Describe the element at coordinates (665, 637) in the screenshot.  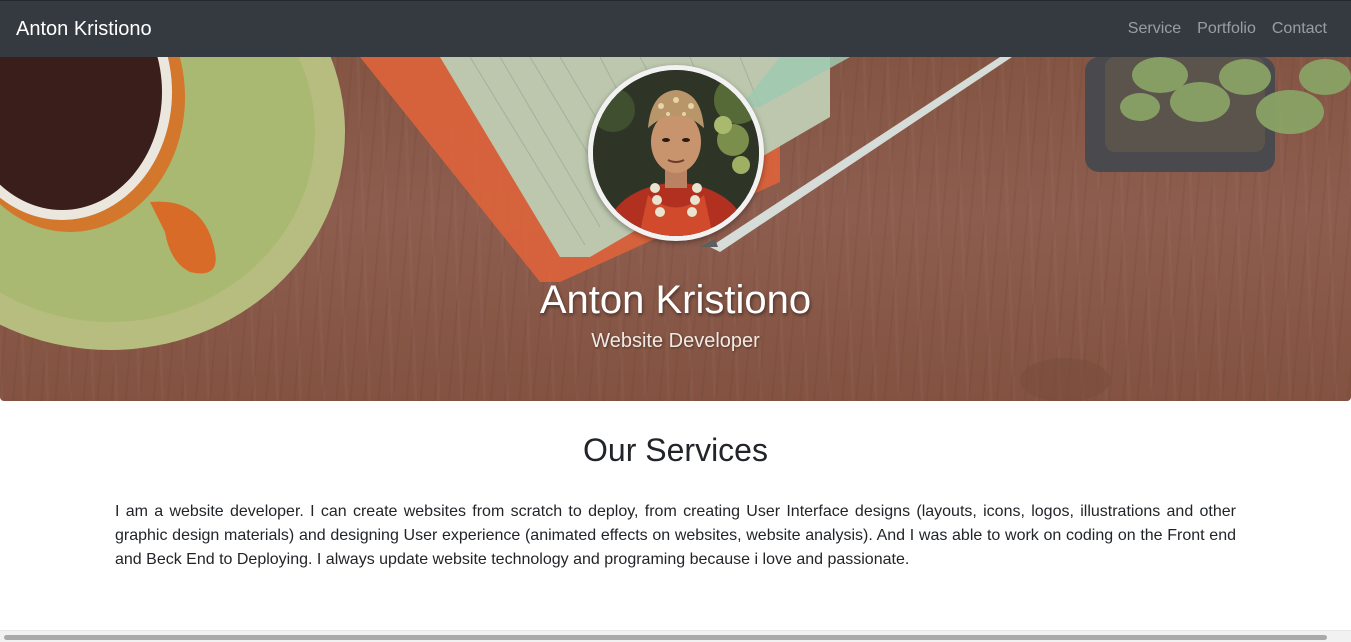
I see `scrollbar-thumb` at that location.